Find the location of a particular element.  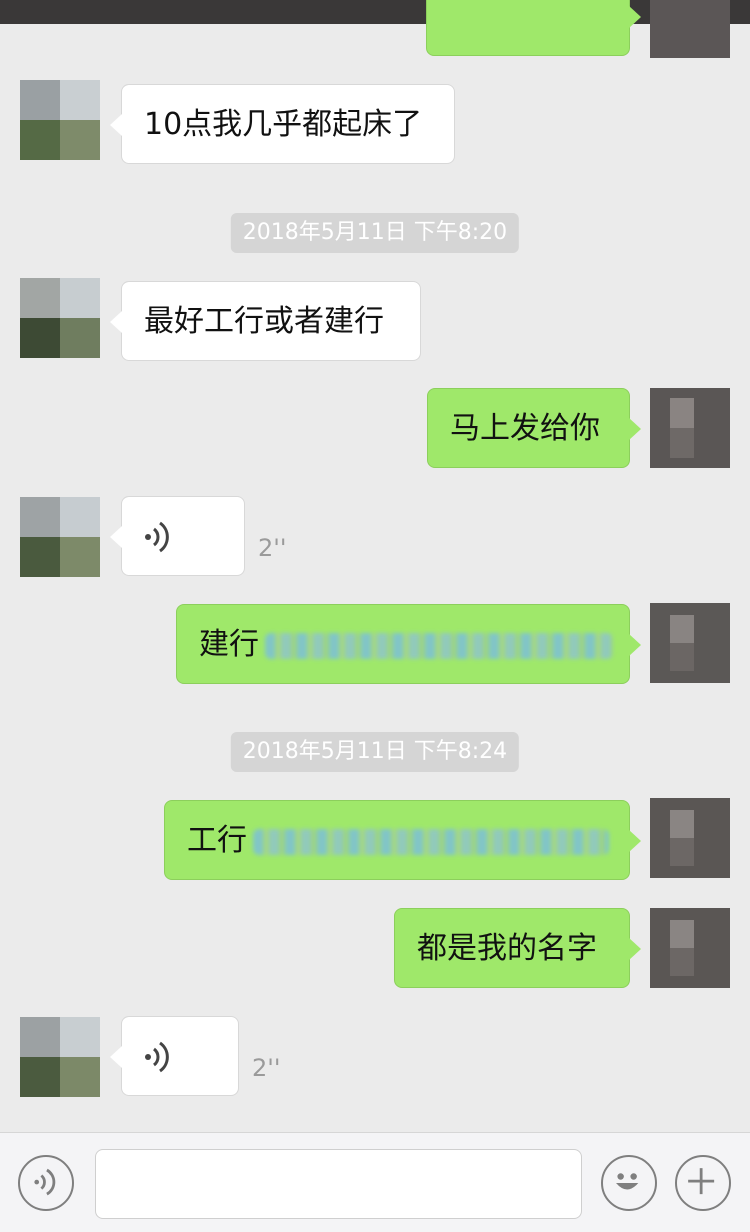

message-bubble-outgoing: 建行 is located at coordinates (408, 644).